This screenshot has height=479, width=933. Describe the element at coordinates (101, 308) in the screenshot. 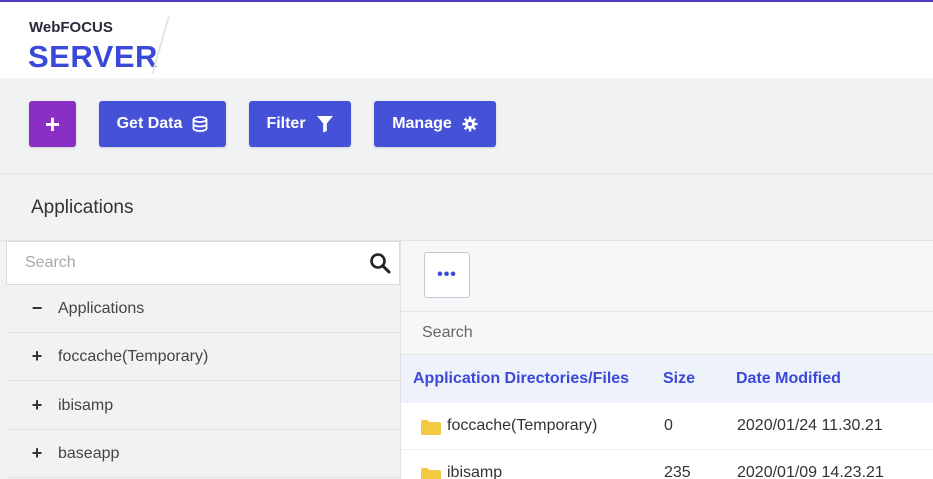

I see `tree-item-label: Applications` at that location.